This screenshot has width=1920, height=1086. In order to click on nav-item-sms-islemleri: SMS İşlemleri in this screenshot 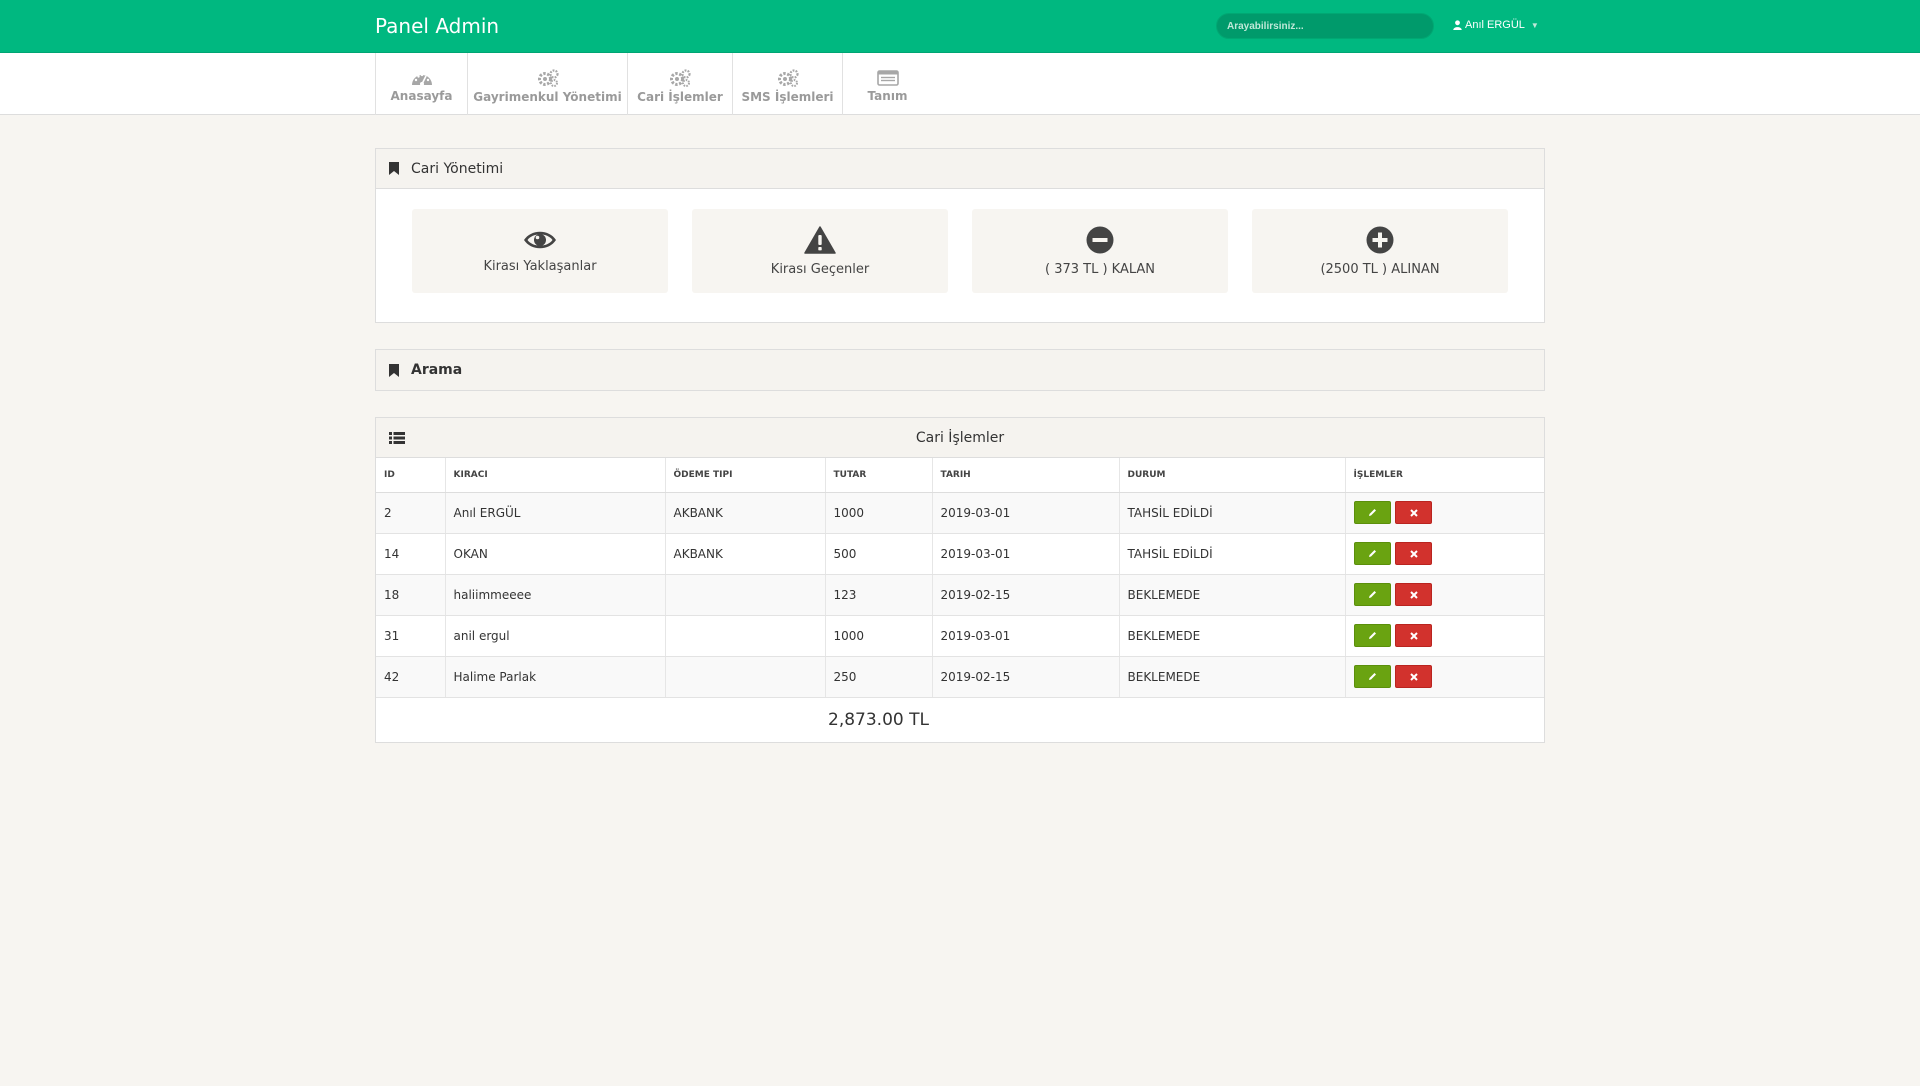, I will do `click(787, 84)`.